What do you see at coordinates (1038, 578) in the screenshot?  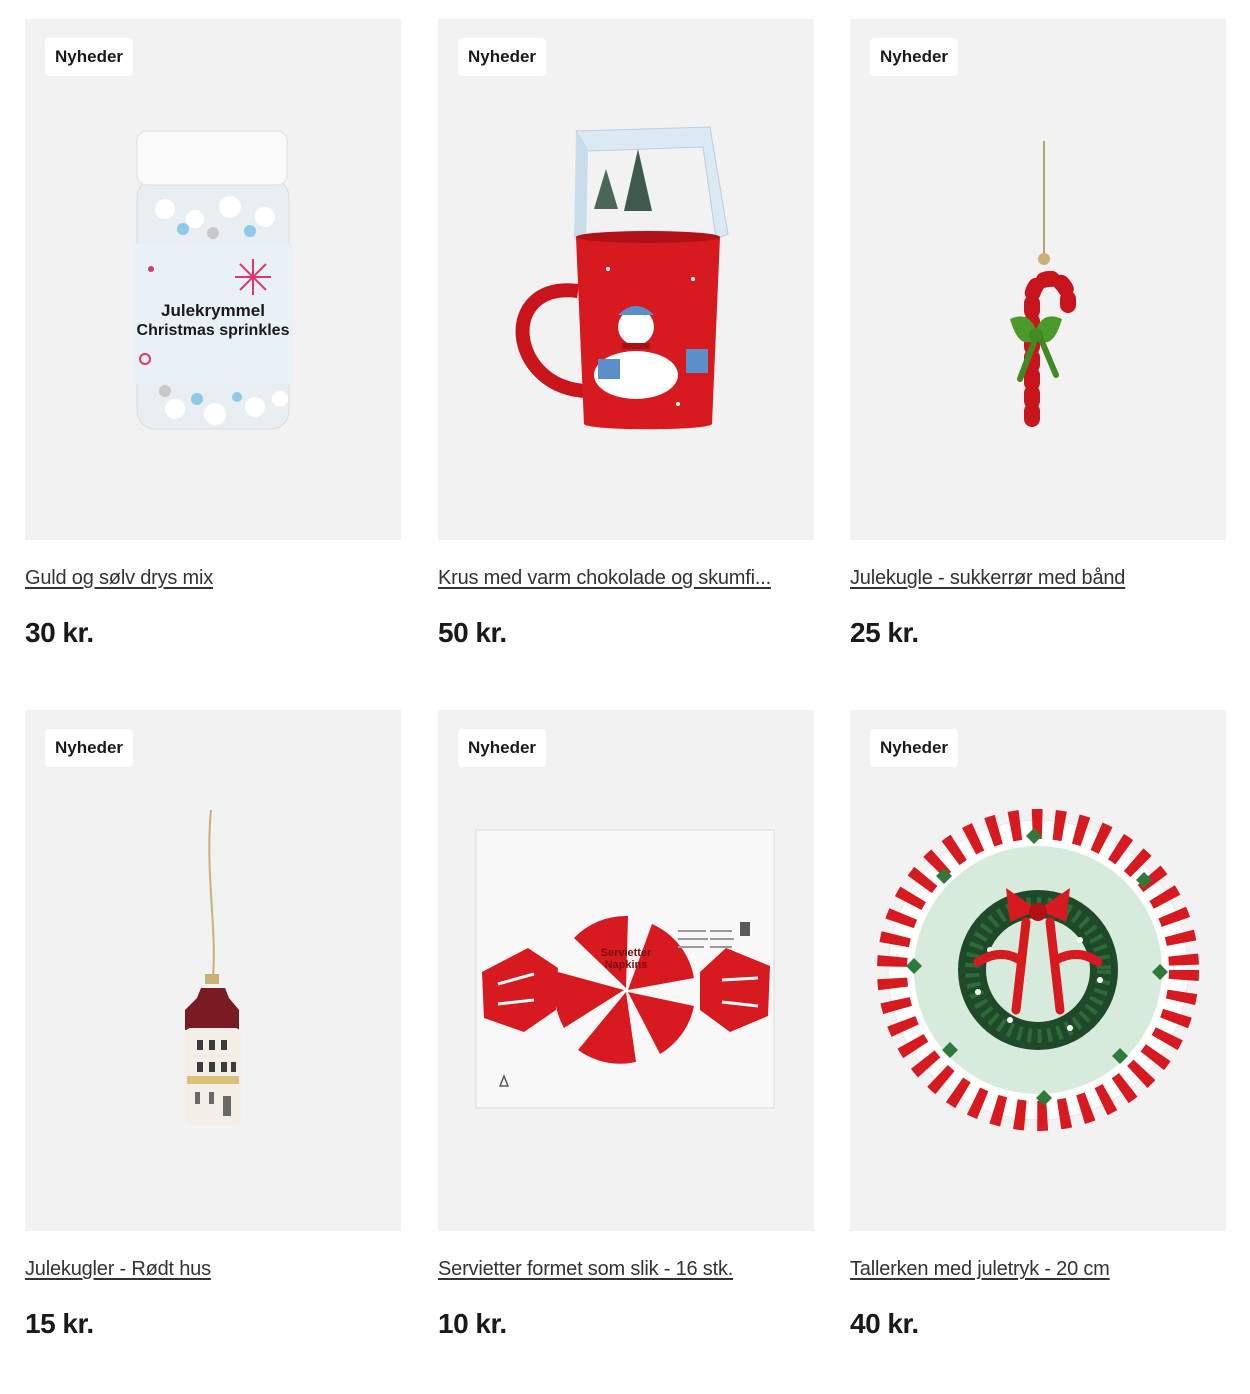 I see `product-title-link: Julekugle - sukkerrør med bånd` at bounding box center [1038, 578].